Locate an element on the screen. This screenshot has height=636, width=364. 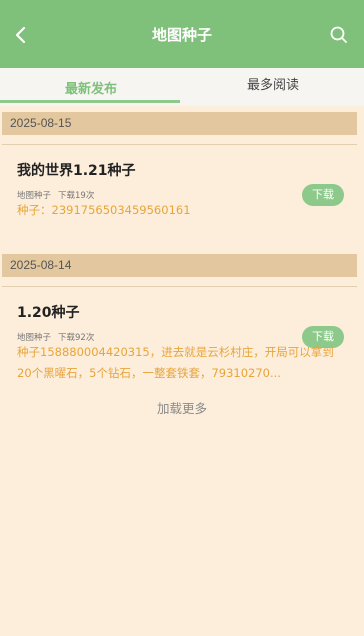
date-header: 2025-08-15 is located at coordinates (179, 123).